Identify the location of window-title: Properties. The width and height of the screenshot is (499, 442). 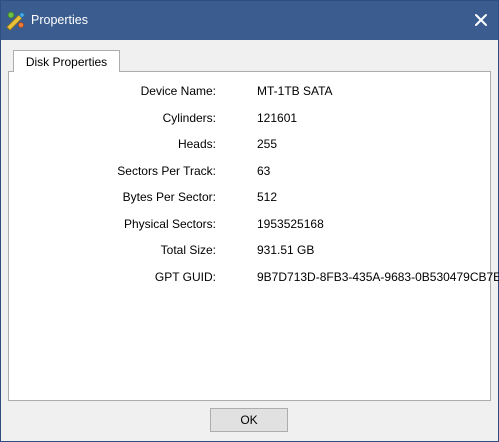
(59, 20).